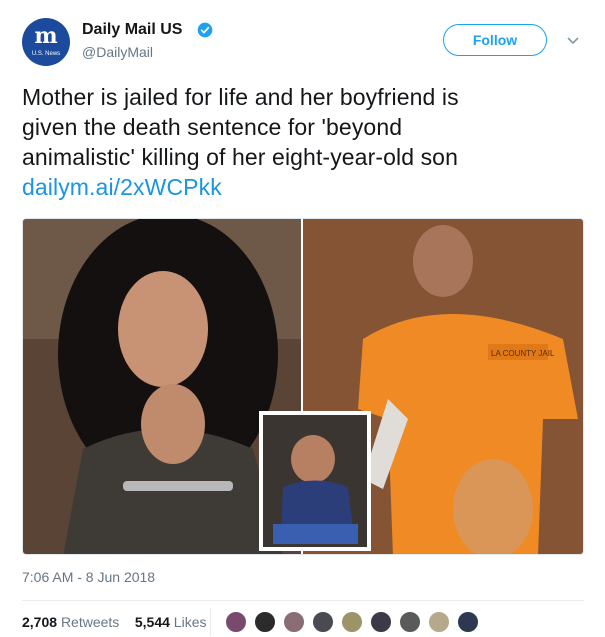  What do you see at coordinates (493, 506) in the screenshot?
I see `foreground-person` at bounding box center [493, 506].